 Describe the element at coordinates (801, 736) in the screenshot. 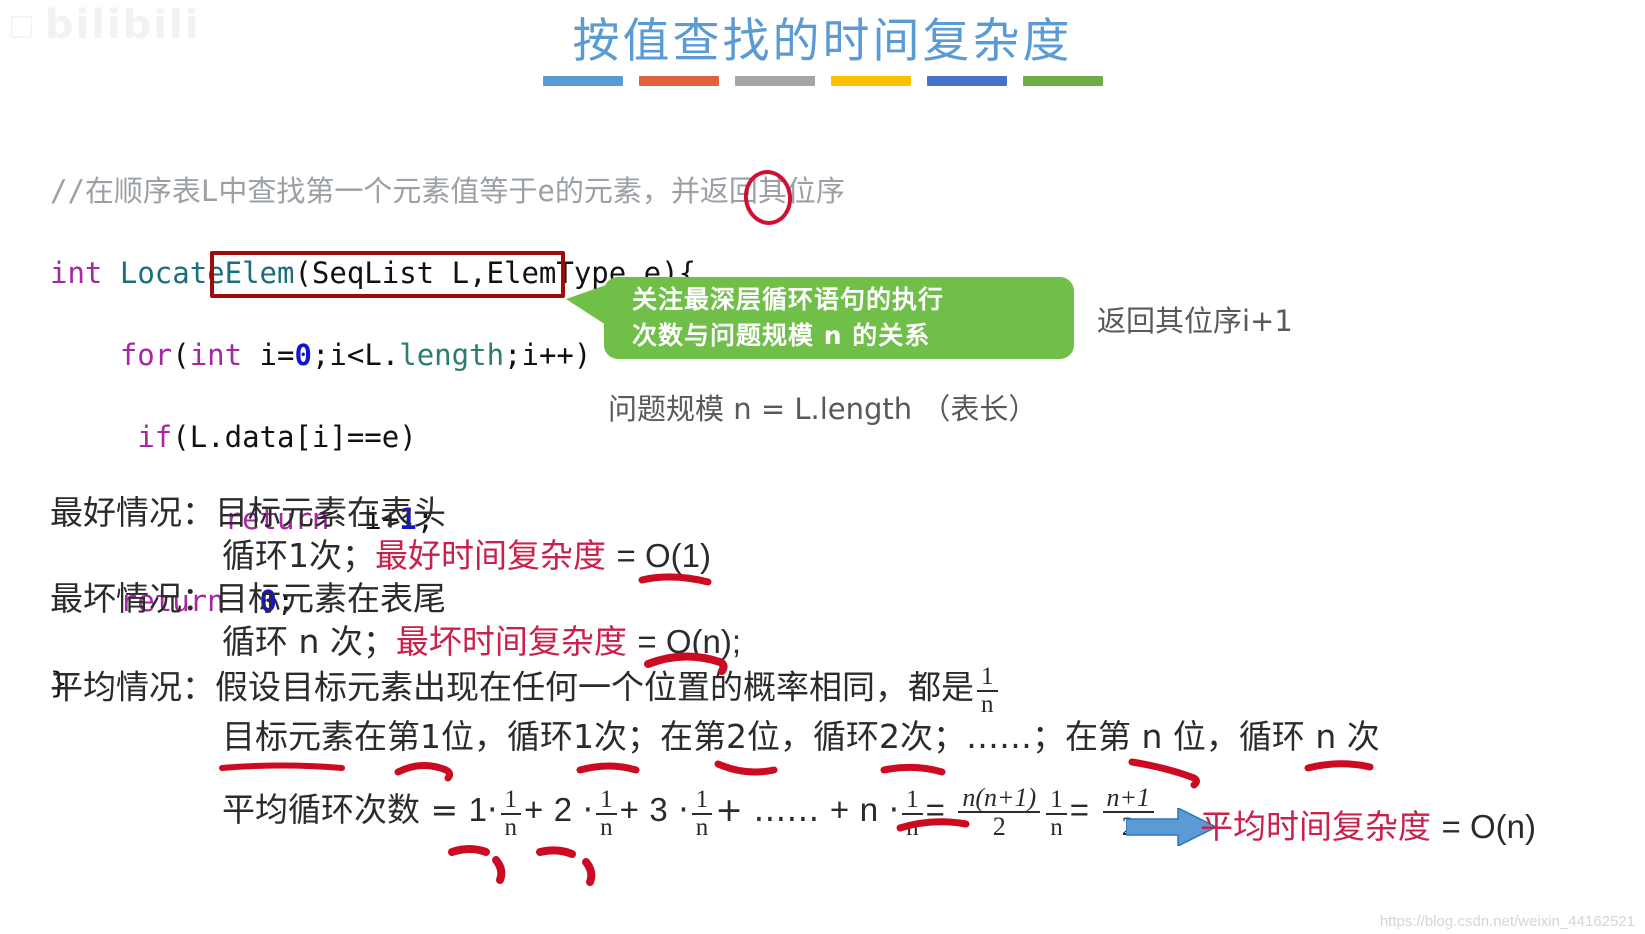

I see `average-positions-text: 目标元素在第1位，循环1次；在第2位，循环2次；……；在第 n 位，循环 n 次` at that location.